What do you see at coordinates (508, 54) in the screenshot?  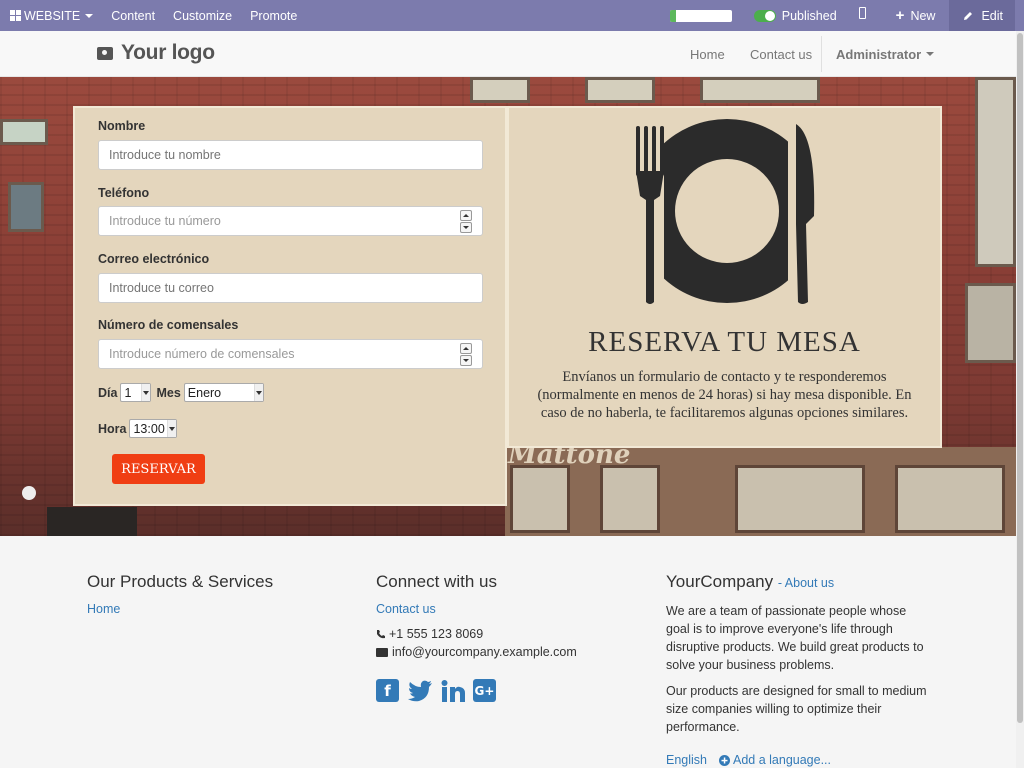 I see `site-header: Your logo Home Contact us Administrator` at bounding box center [508, 54].